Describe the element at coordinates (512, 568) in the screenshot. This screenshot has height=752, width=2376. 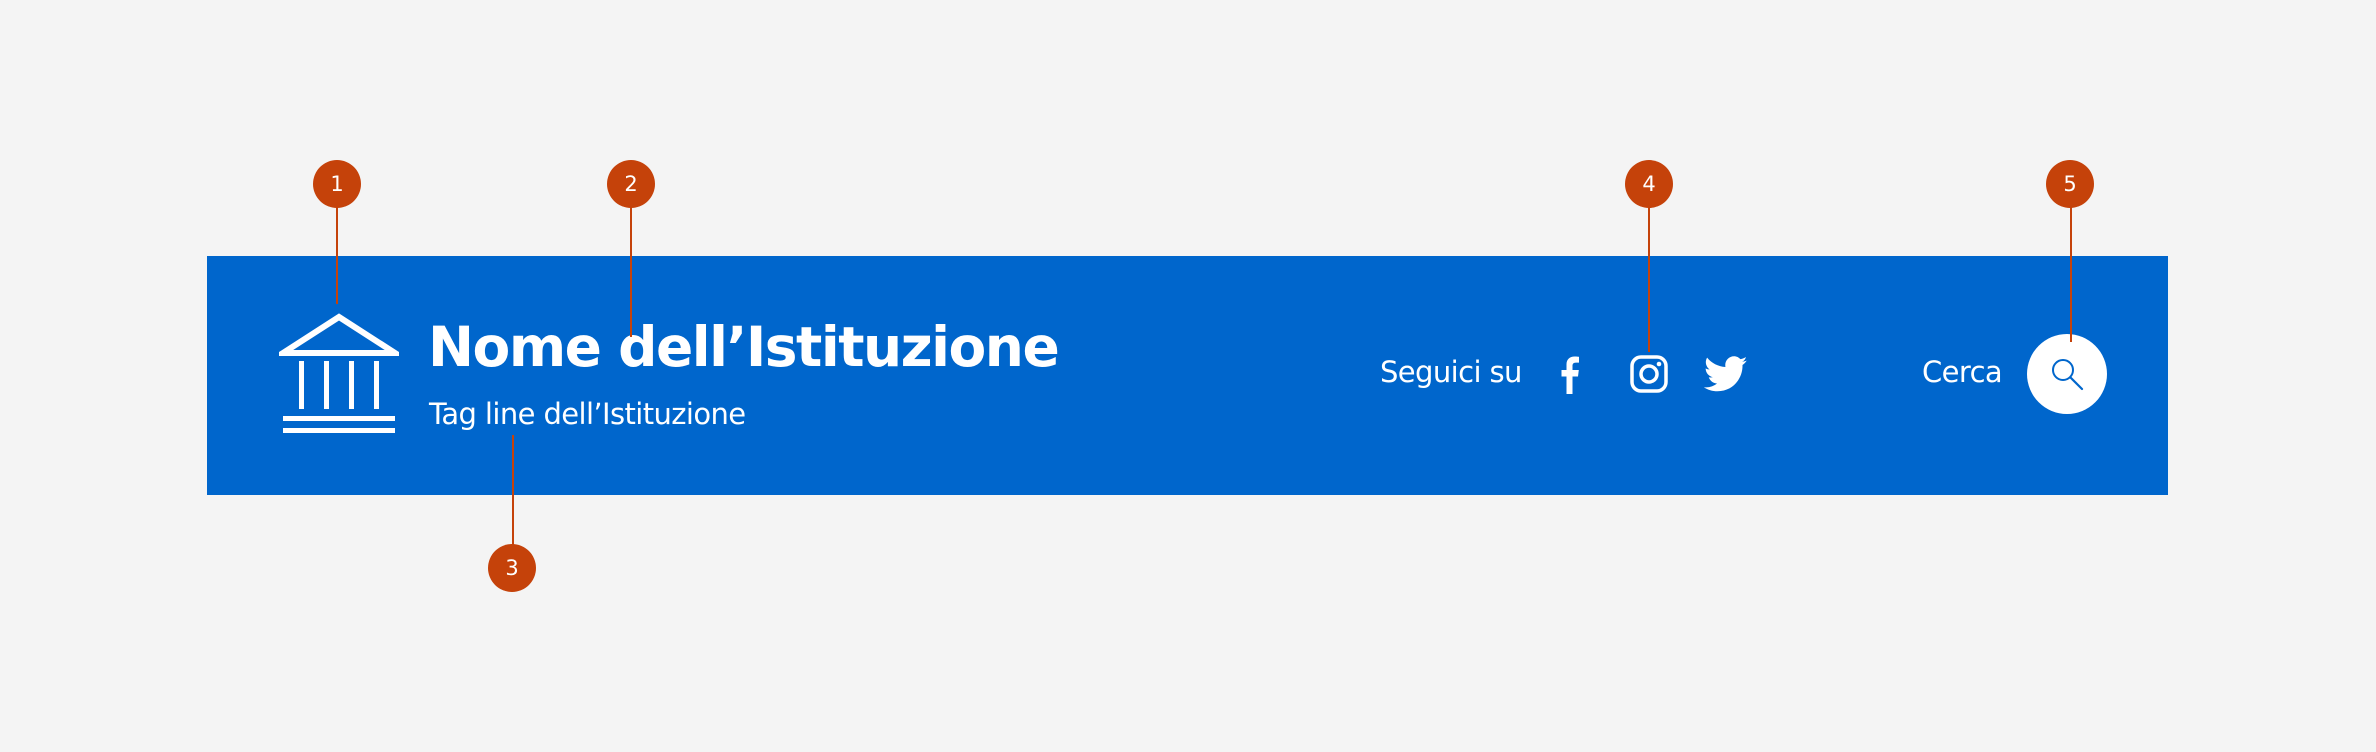
I see `callout-marker-3: 3` at that location.